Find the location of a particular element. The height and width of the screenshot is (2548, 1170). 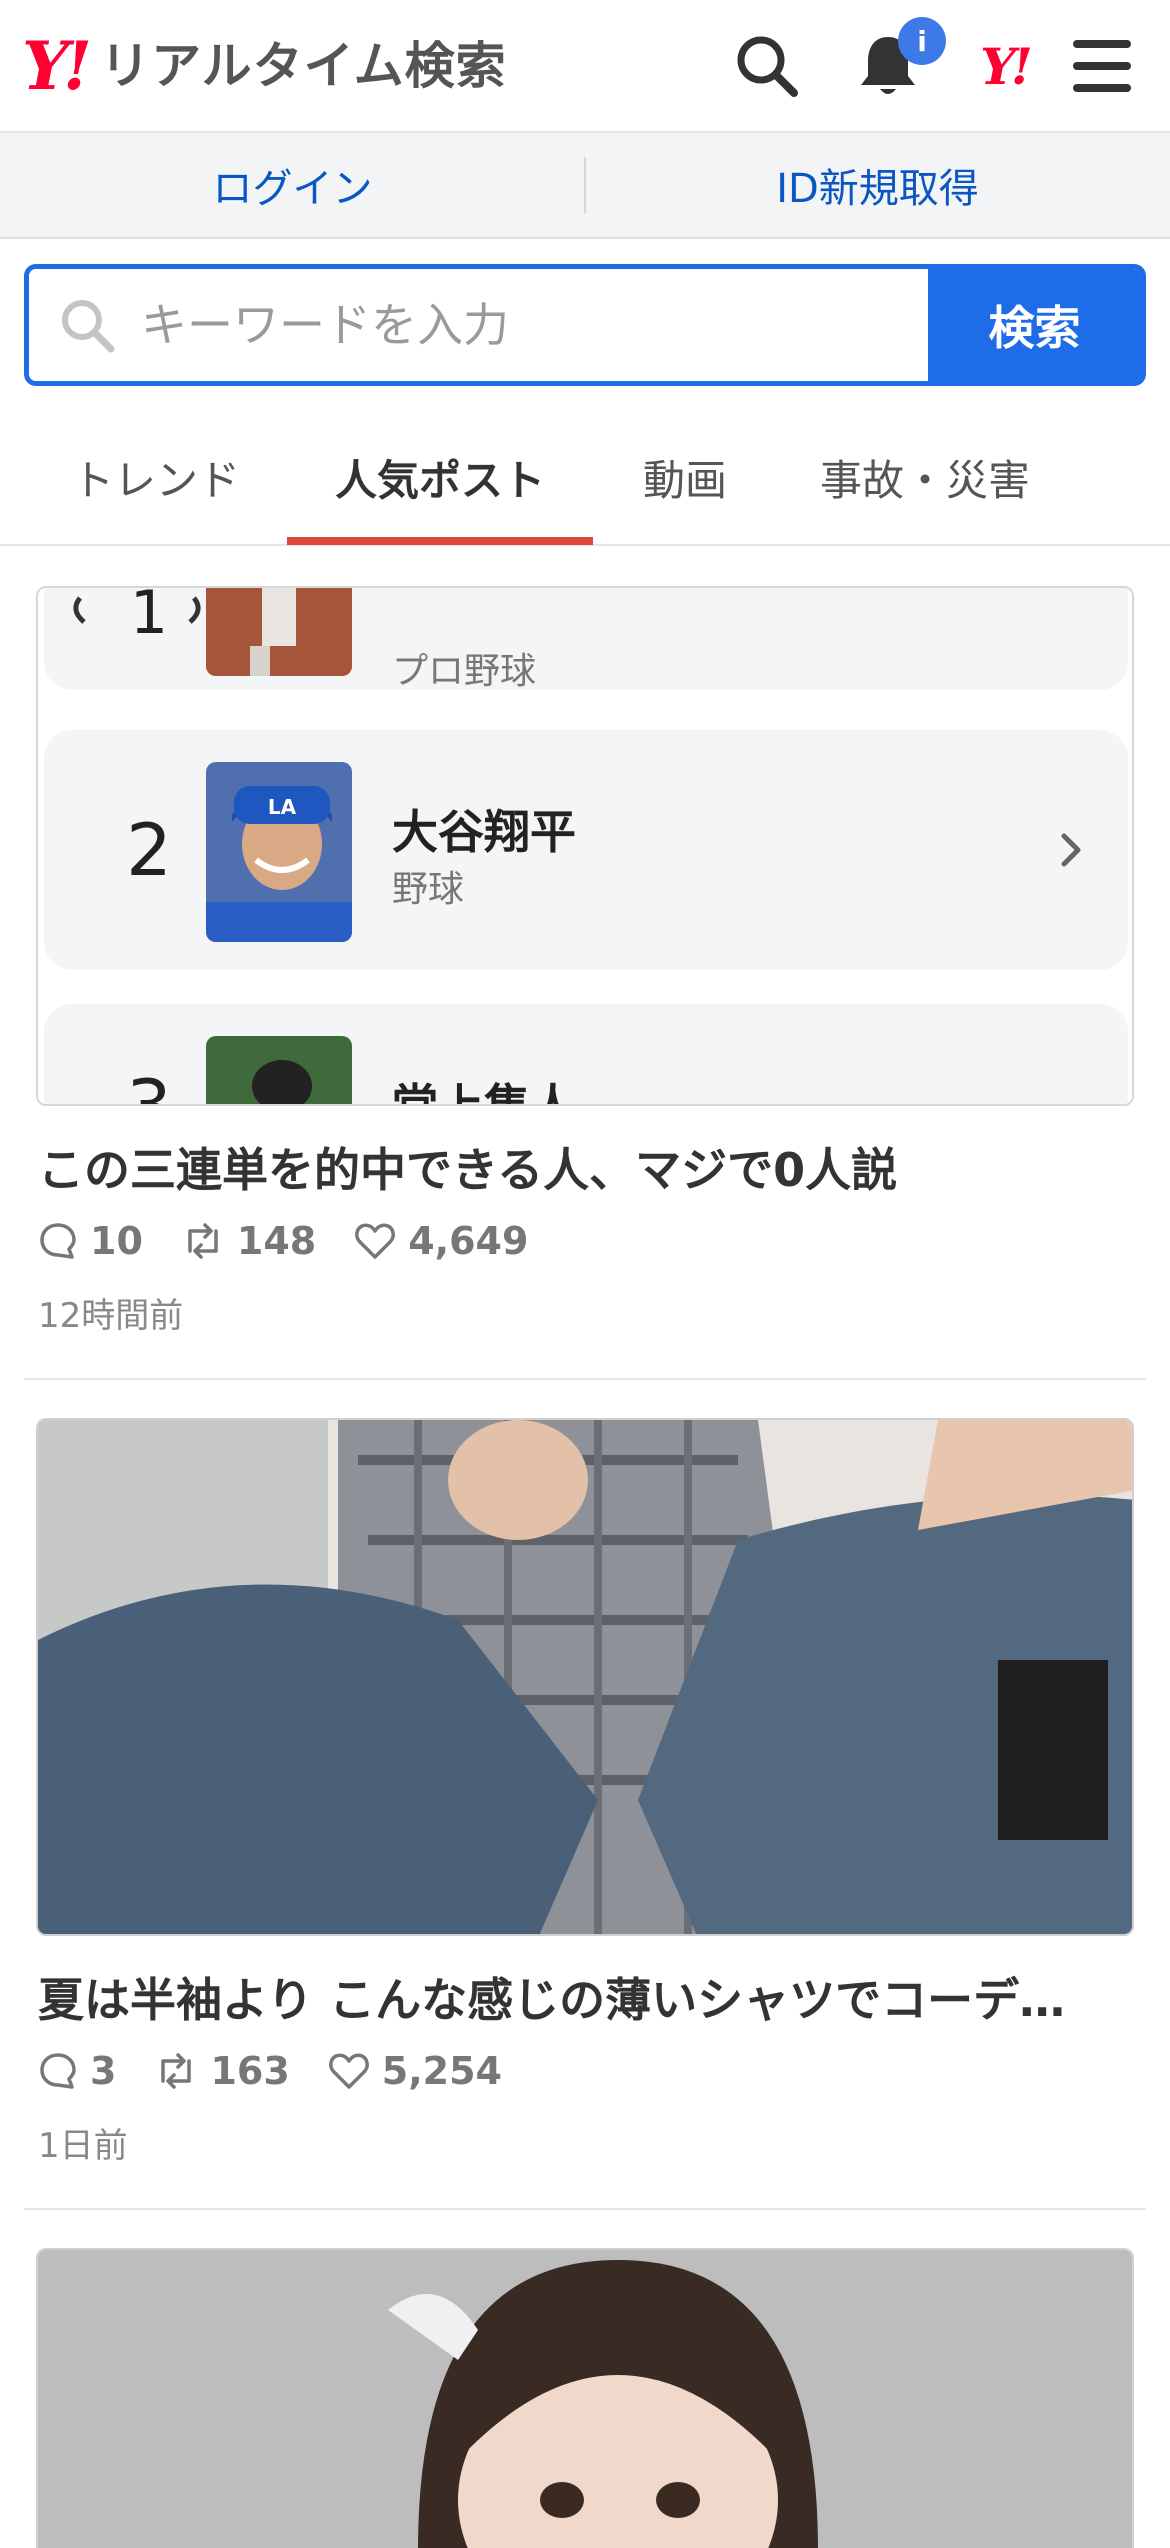

svg-text: LA is located at coordinates (282, 807).